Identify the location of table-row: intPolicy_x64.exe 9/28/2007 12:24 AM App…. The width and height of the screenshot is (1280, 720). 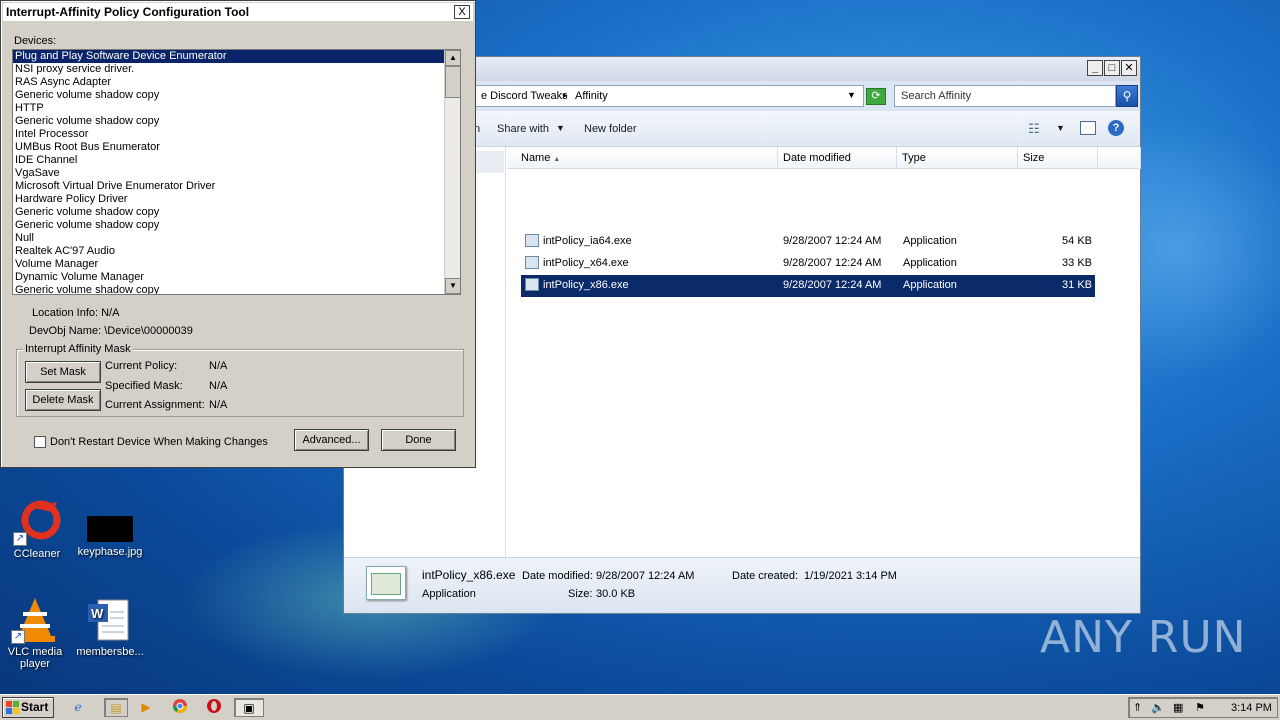
(808, 264).